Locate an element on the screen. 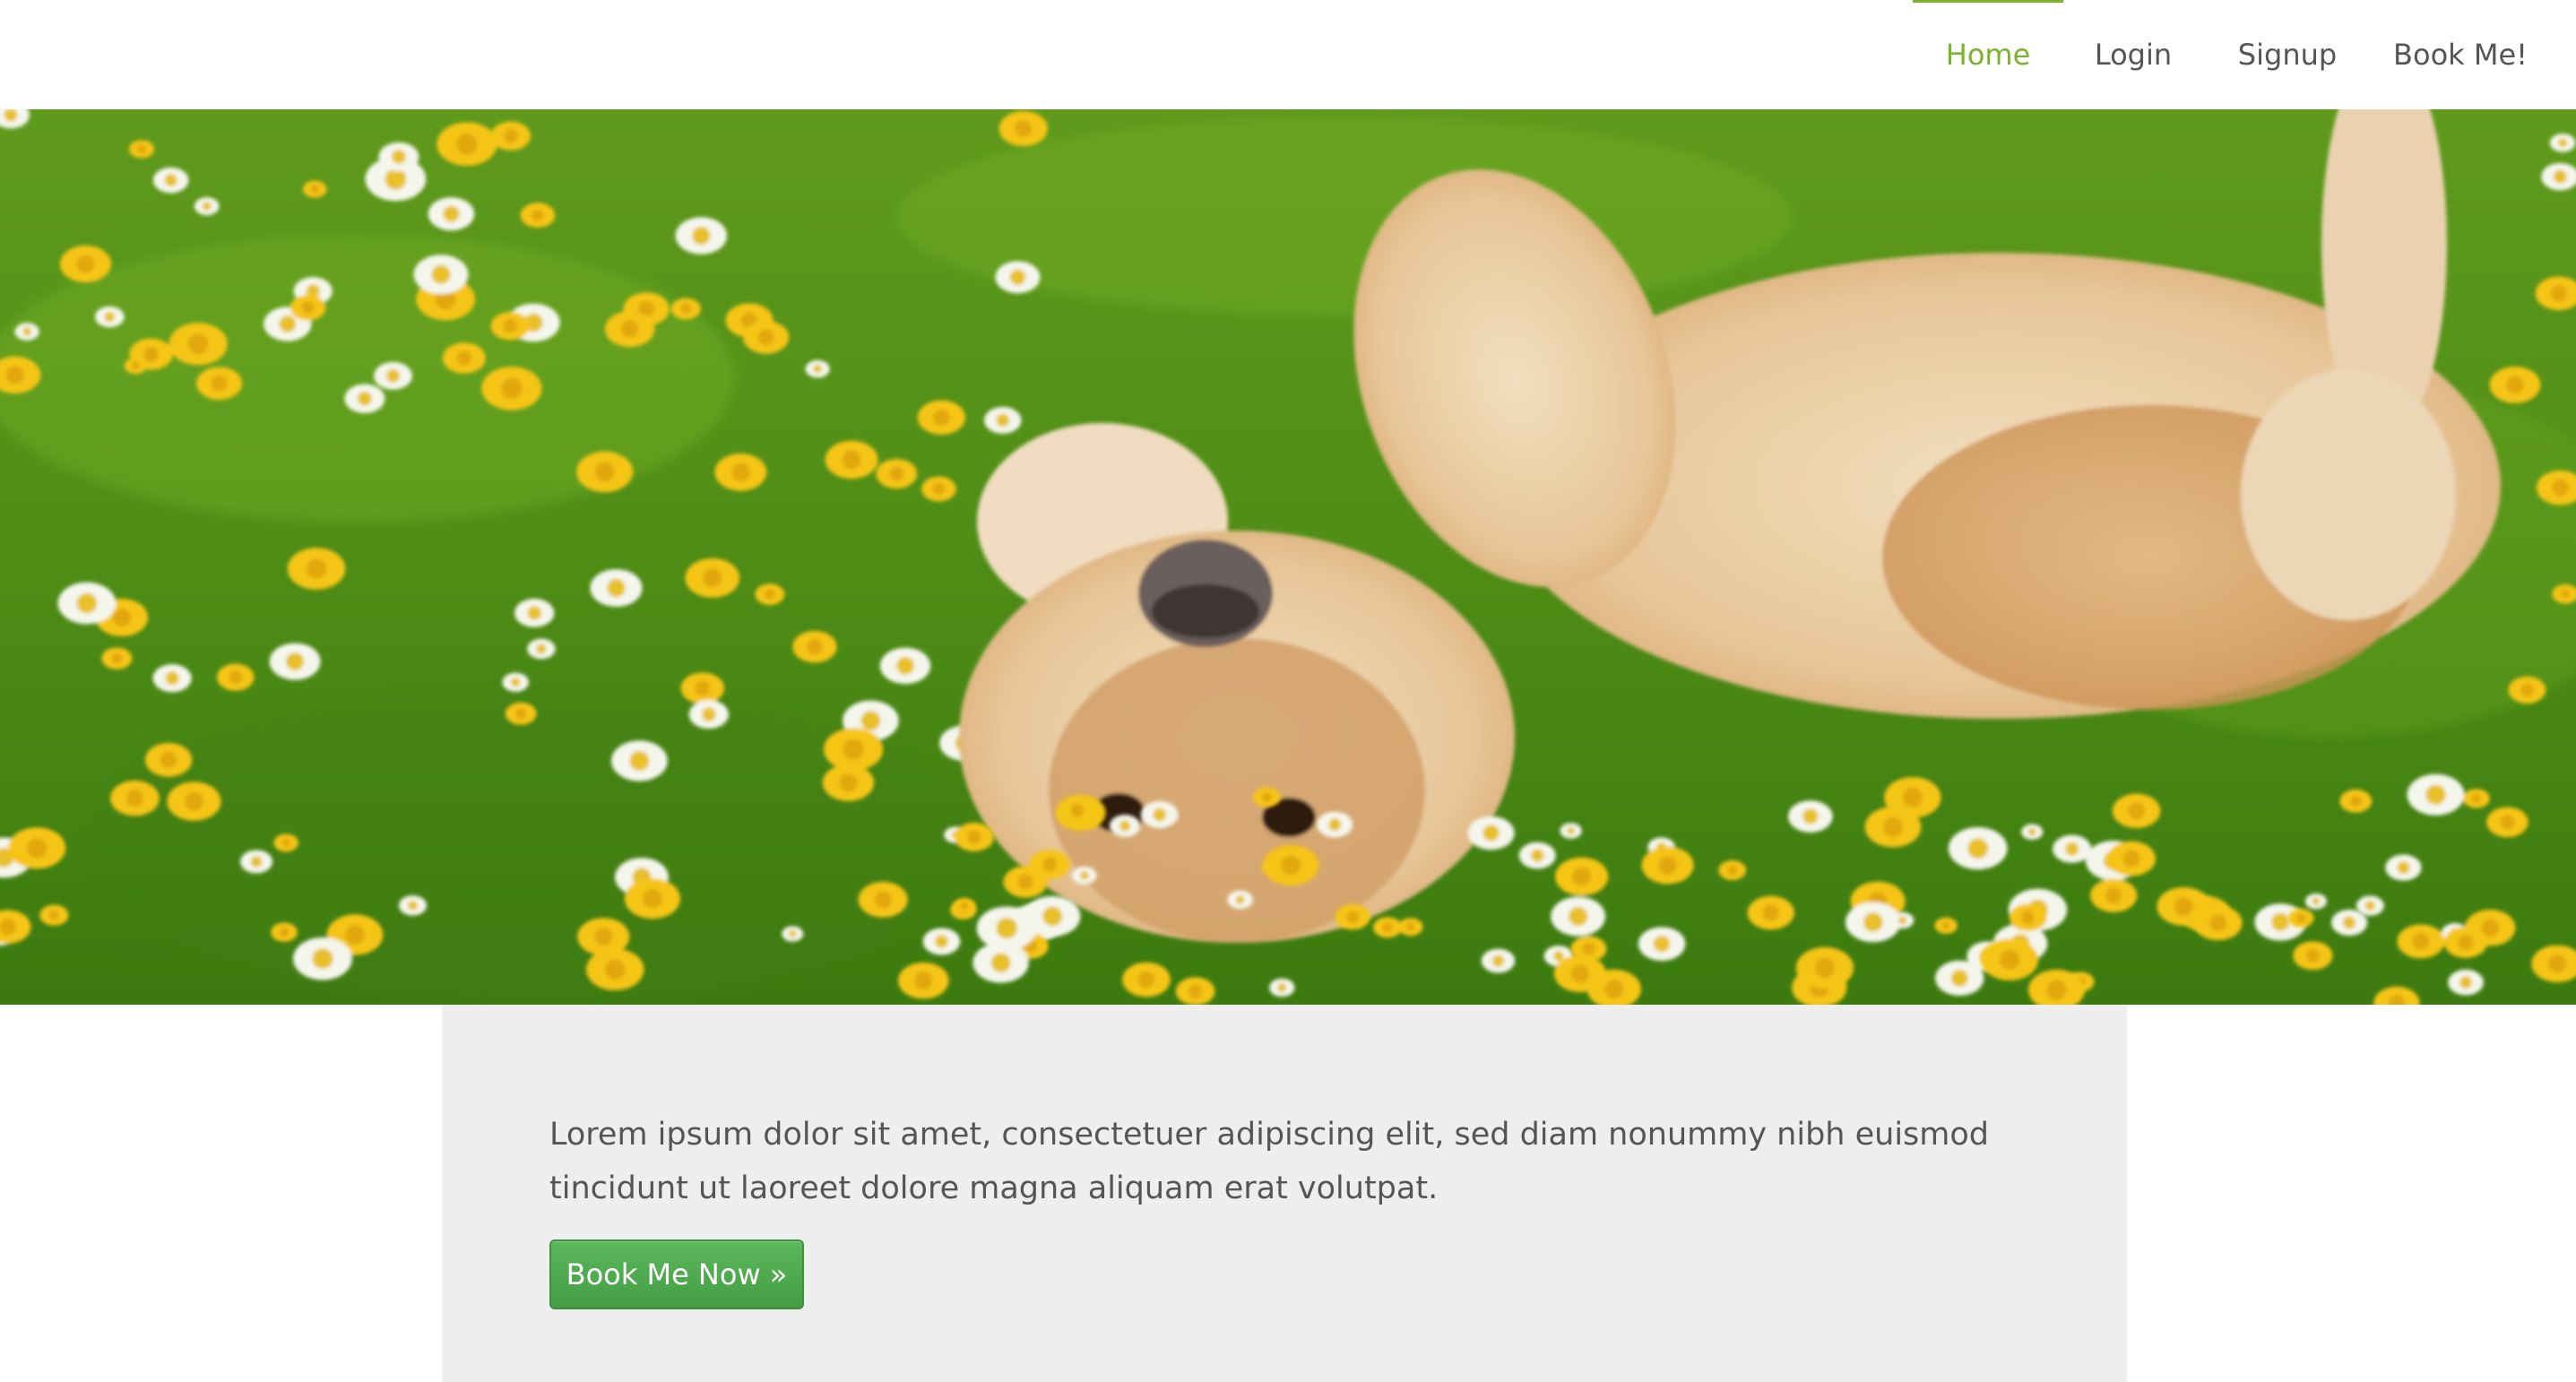  book-me-now-button: Book Me Now » is located at coordinates (676, 1274).